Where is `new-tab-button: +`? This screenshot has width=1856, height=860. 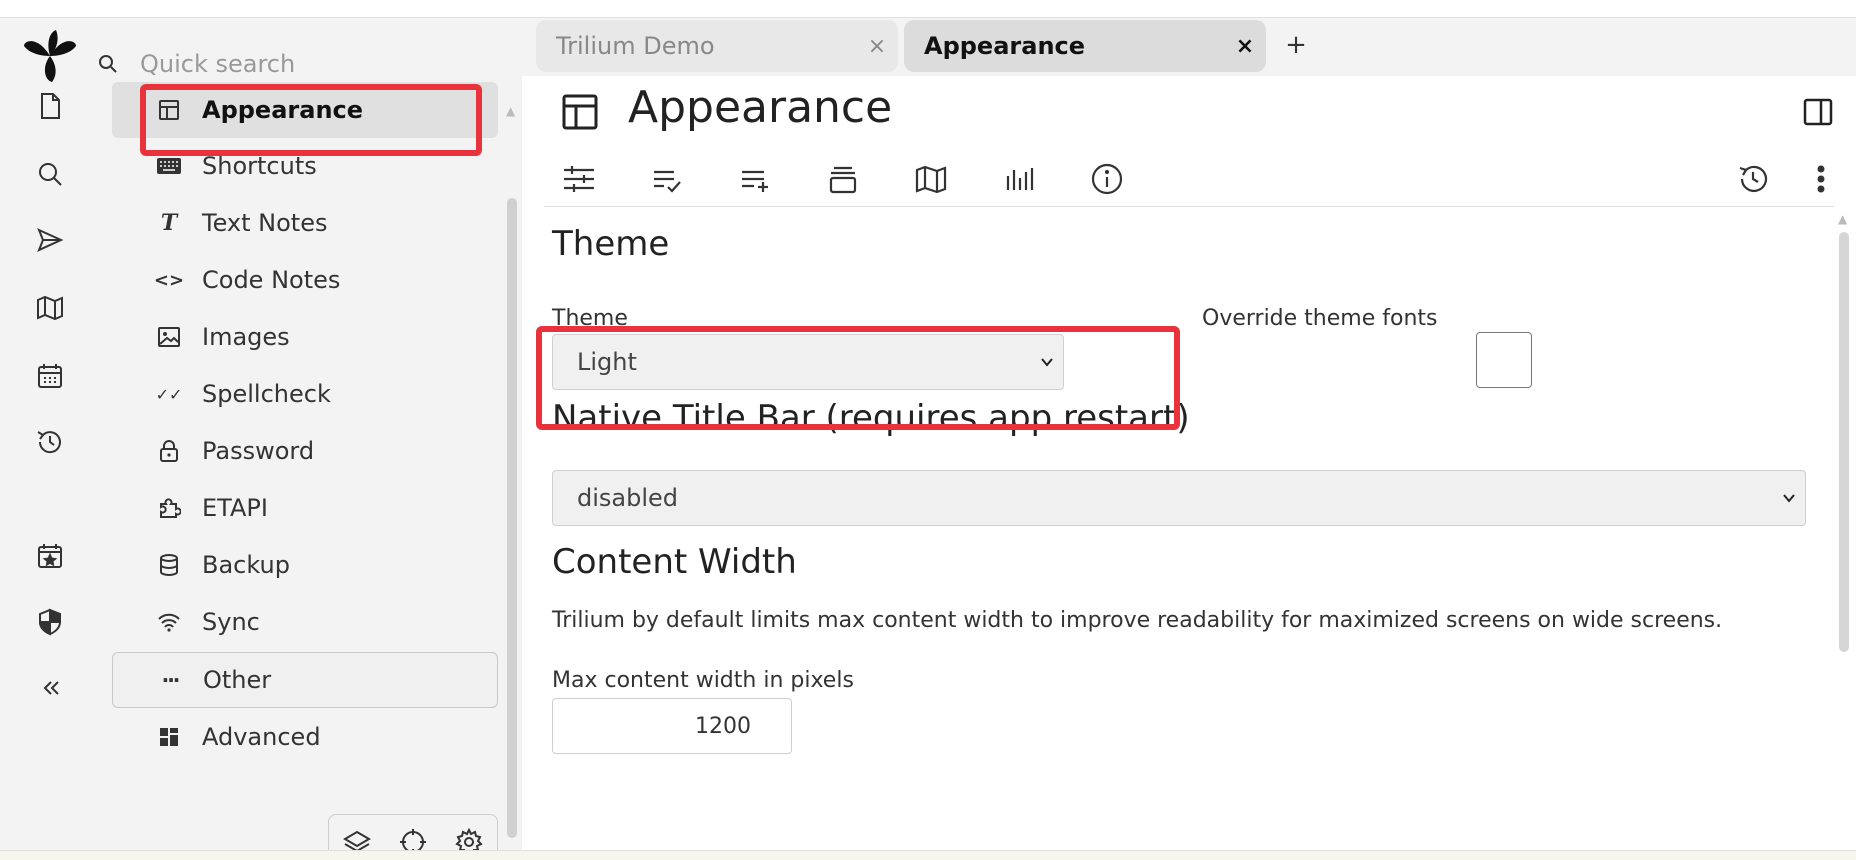 new-tab-button: + is located at coordinates (1296, 48).